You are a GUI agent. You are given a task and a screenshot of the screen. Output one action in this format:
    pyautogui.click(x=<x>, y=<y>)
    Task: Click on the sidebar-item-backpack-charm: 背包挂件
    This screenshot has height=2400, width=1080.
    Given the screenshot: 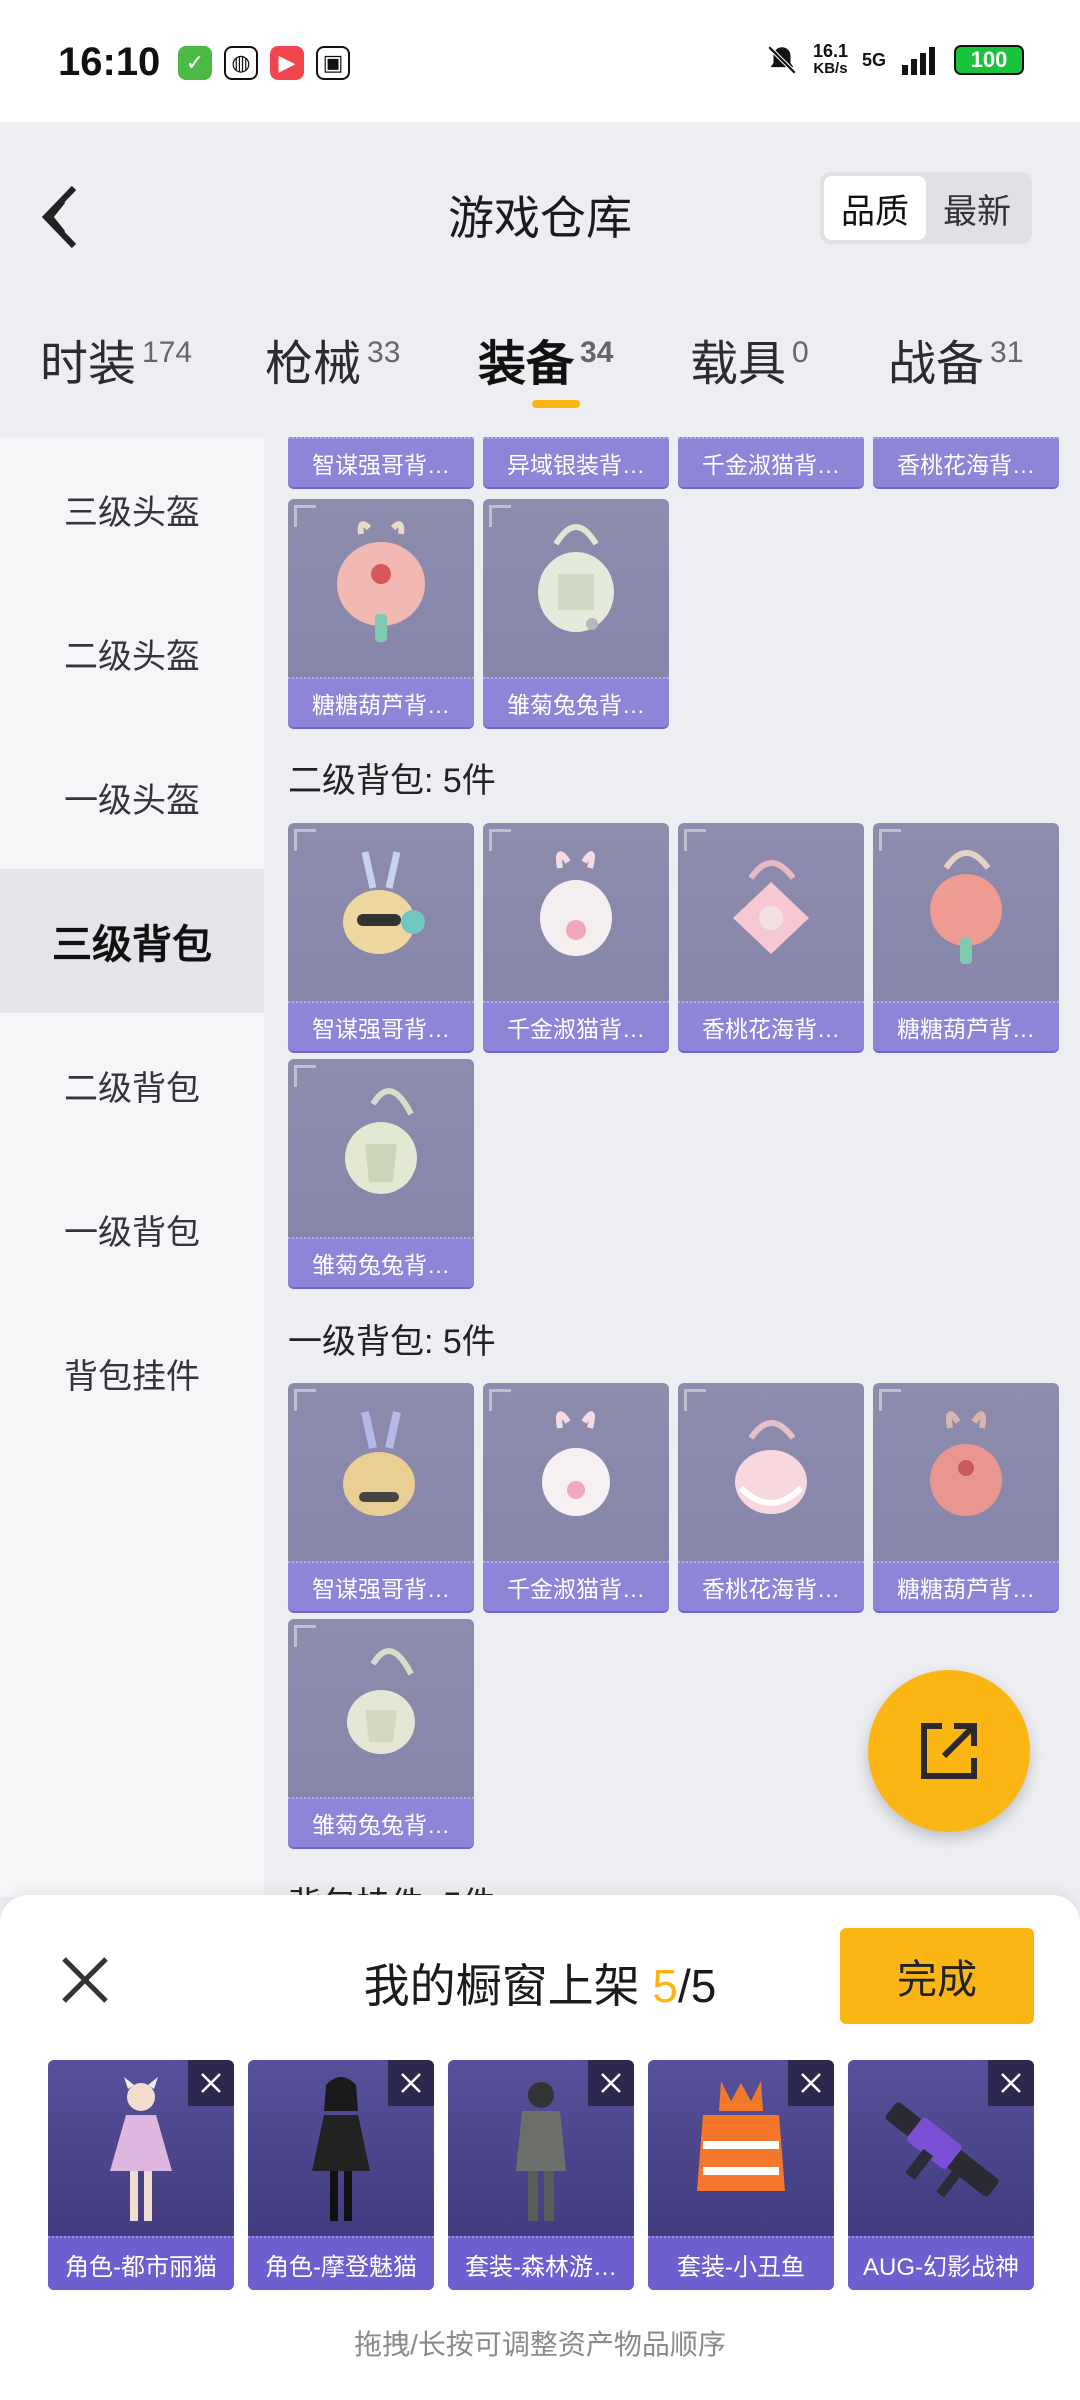 What is the action you would take?
    pyautogui.click(x=132, y=1373)
    